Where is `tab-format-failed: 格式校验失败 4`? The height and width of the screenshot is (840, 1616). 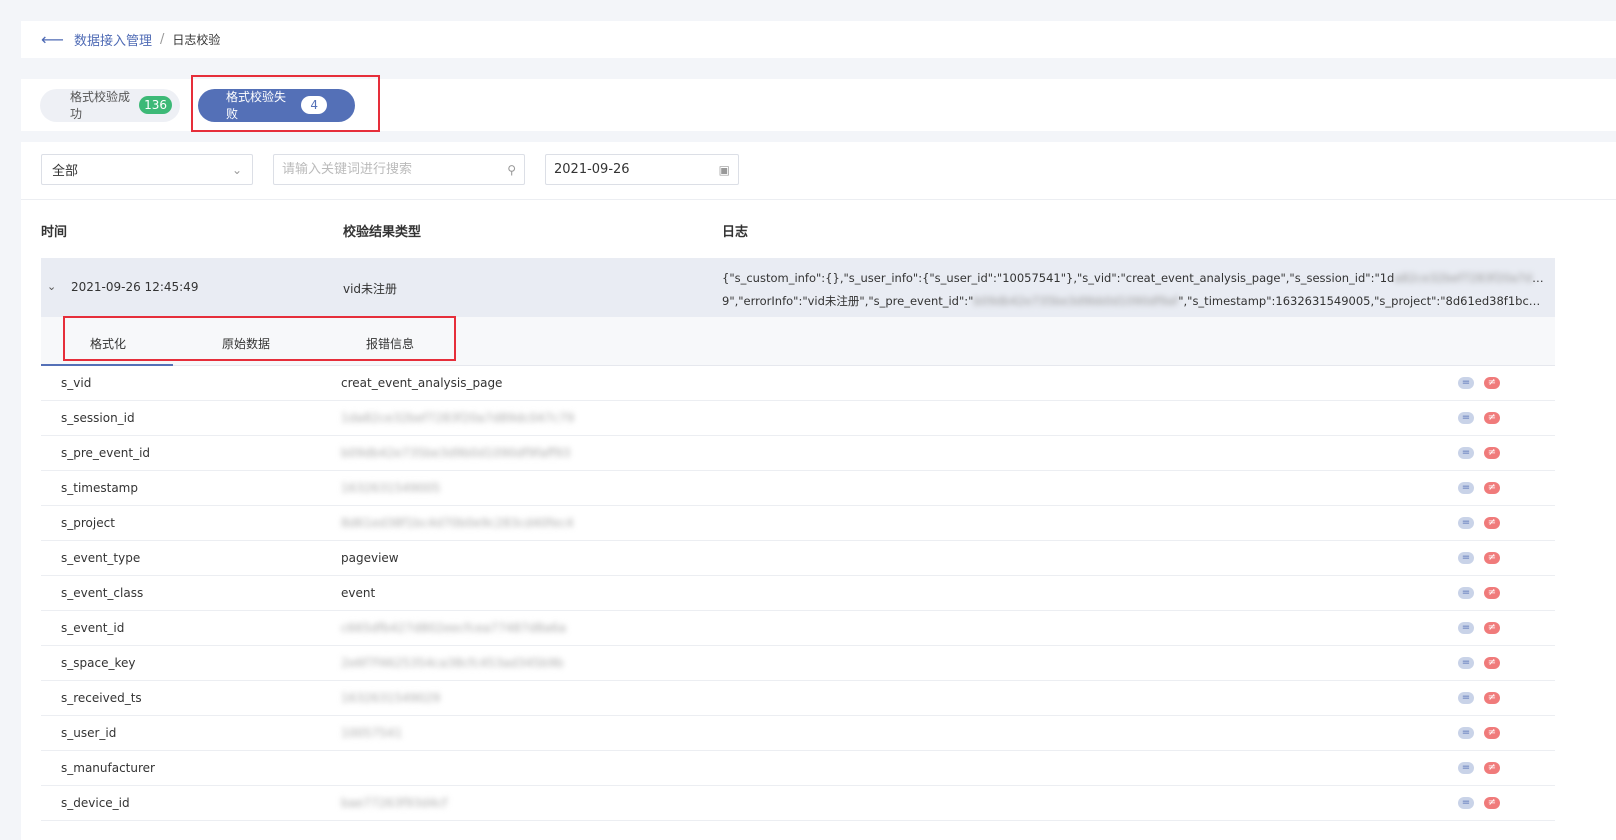
tab-format-failed: 格式校验失败 4 is located at coordinates (276, 105).